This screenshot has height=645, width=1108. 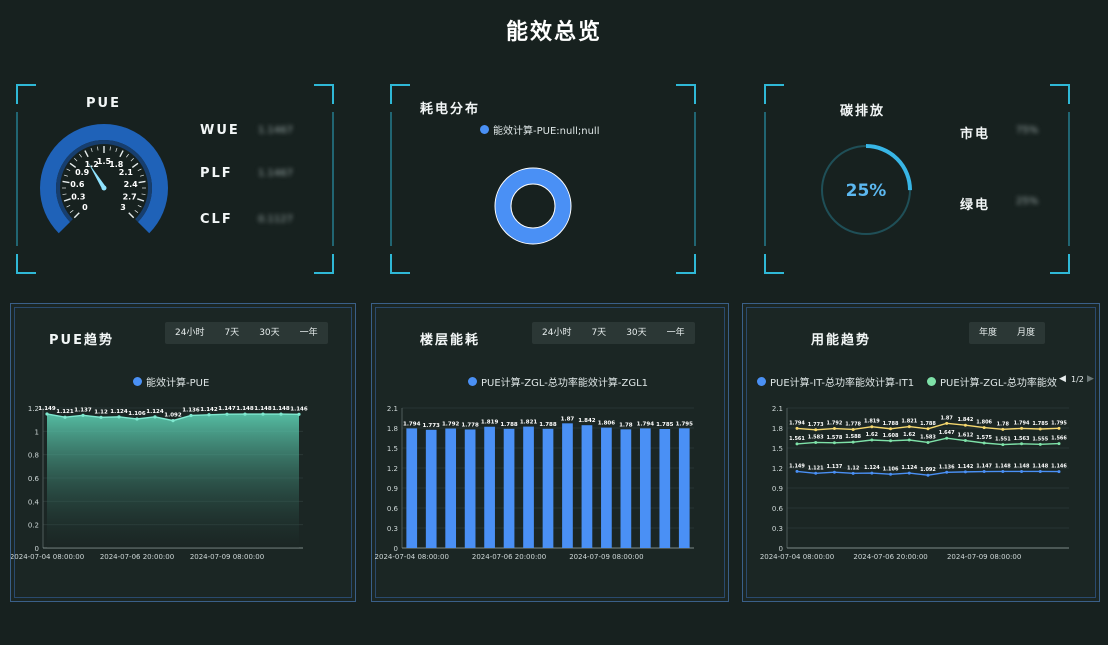 I want to click on plf-label: PLF, so click(x=216, y=173).